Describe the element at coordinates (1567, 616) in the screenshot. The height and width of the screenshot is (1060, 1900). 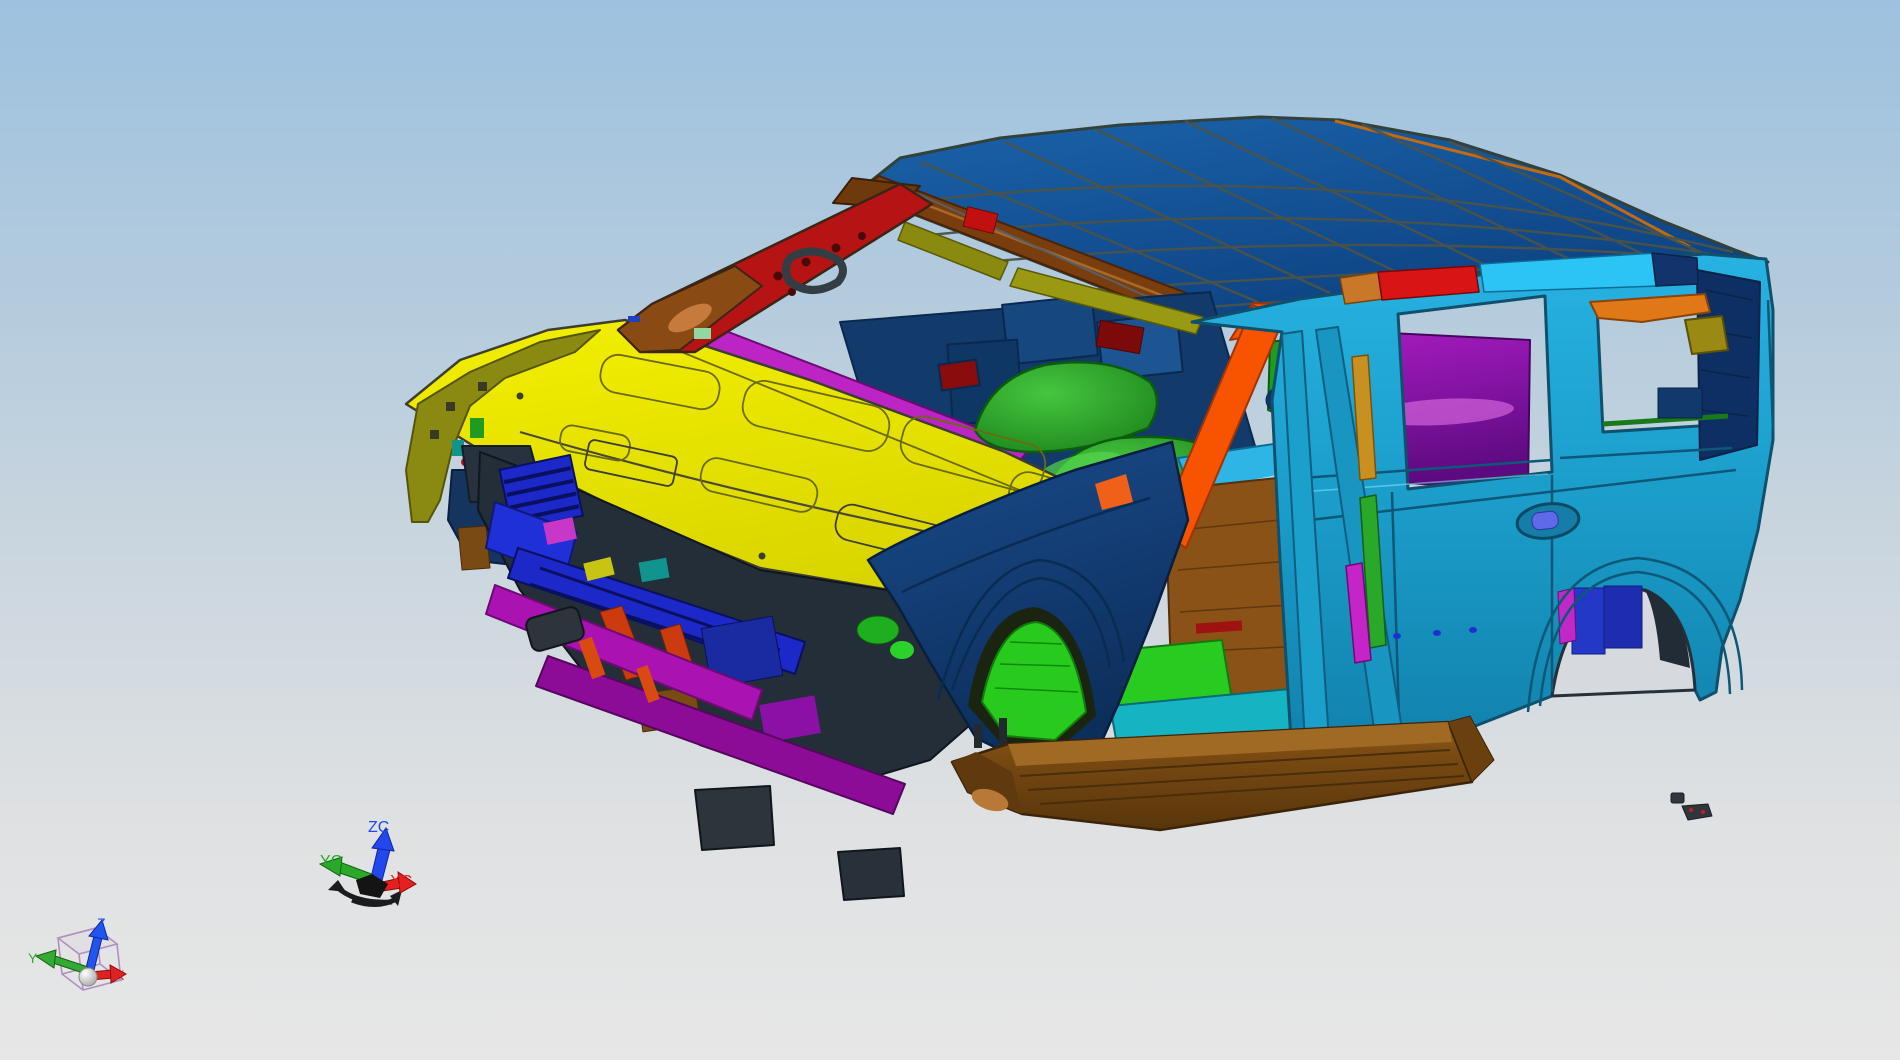
I see `arch-magenta-strip` at that location.